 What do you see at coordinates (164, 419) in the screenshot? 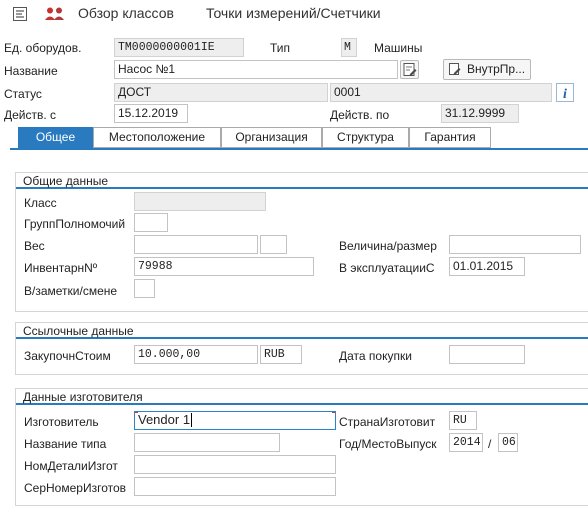
I see `manufacturer-value: Vendor 1` at bounding box center [164, 419].